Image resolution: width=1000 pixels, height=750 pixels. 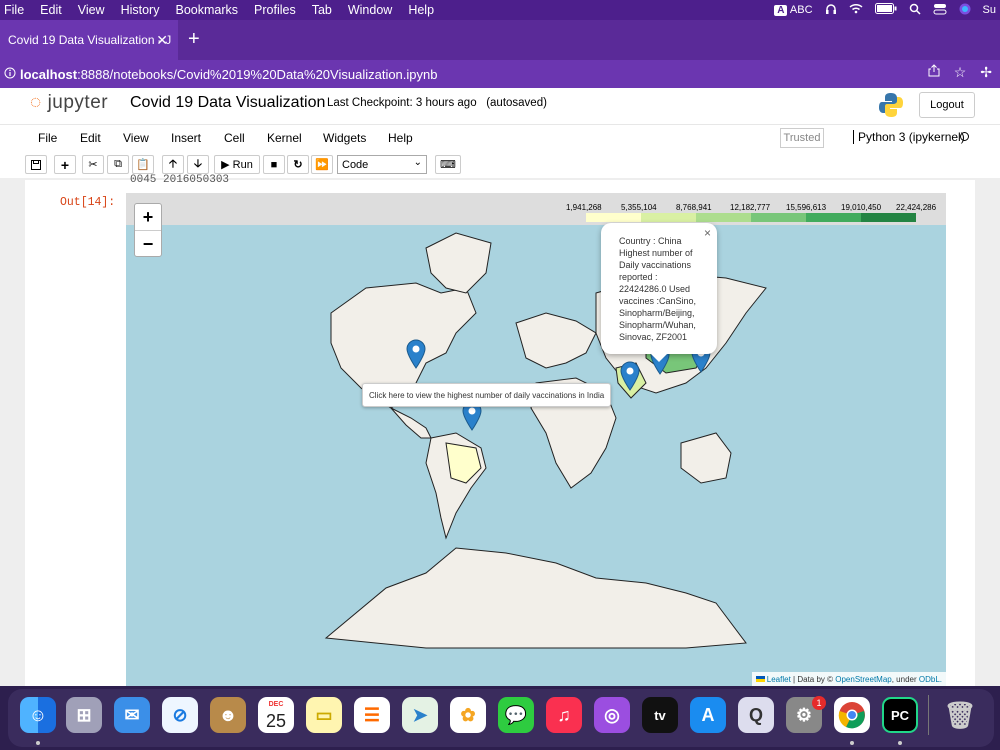 What do you see at coordinates (831, 10) in the screenshot?
I see `headphones-icon` at bounding box center [831, 10].